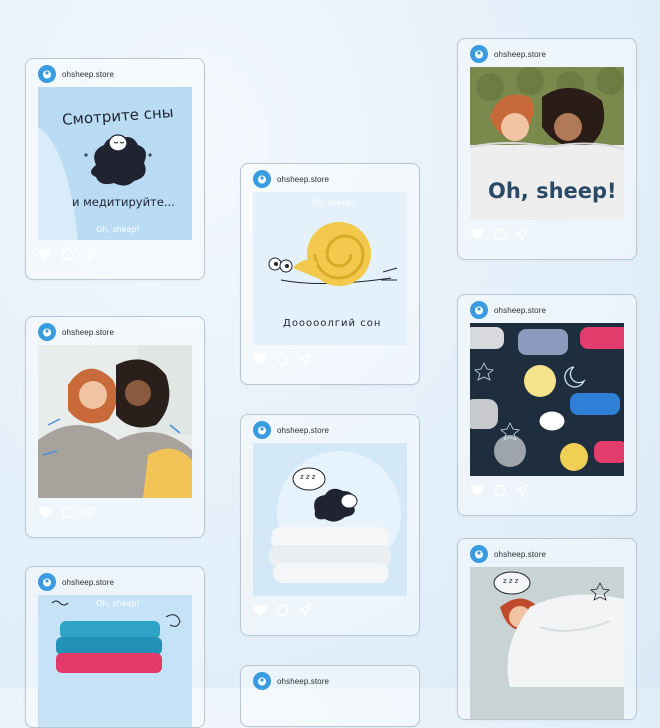 The height and width of the screenshot is (728, 660). Describe the element at coordinates (335, 517) in the screenshot. I see `sheep-pillow-illustration` at that location.